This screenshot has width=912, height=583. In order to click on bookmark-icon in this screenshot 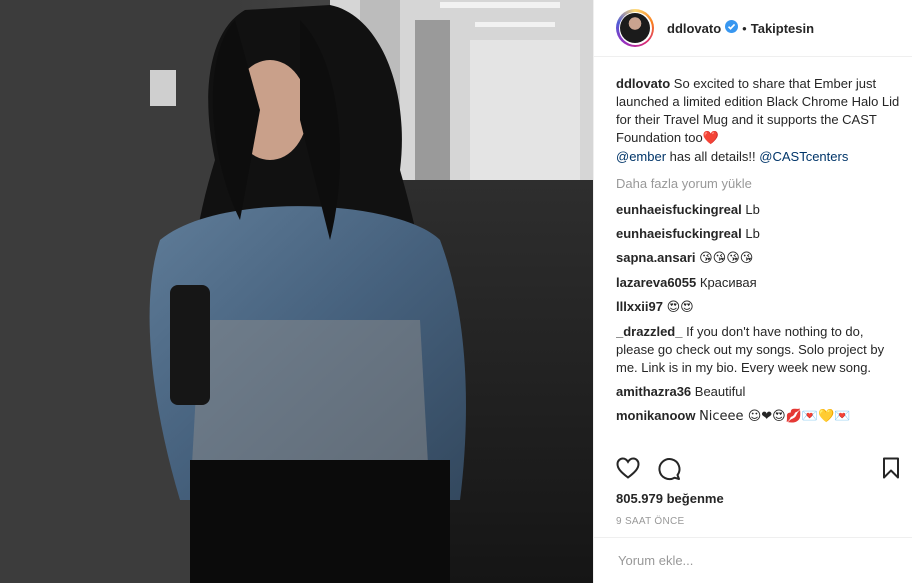, I will do `click(891, 469)`.